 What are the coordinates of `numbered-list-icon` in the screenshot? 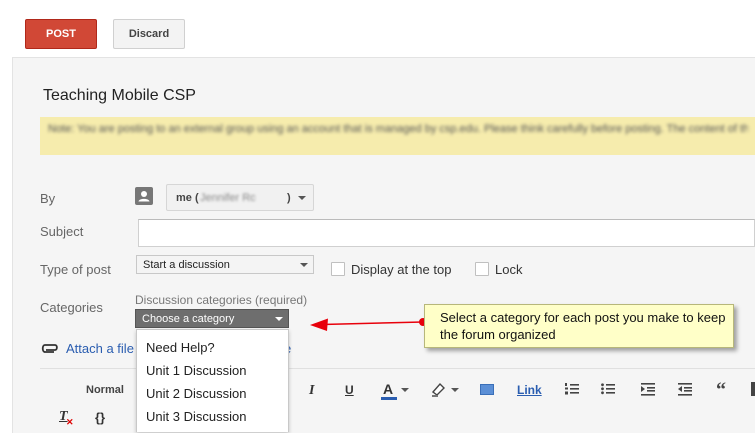 It's located at (572, 391).